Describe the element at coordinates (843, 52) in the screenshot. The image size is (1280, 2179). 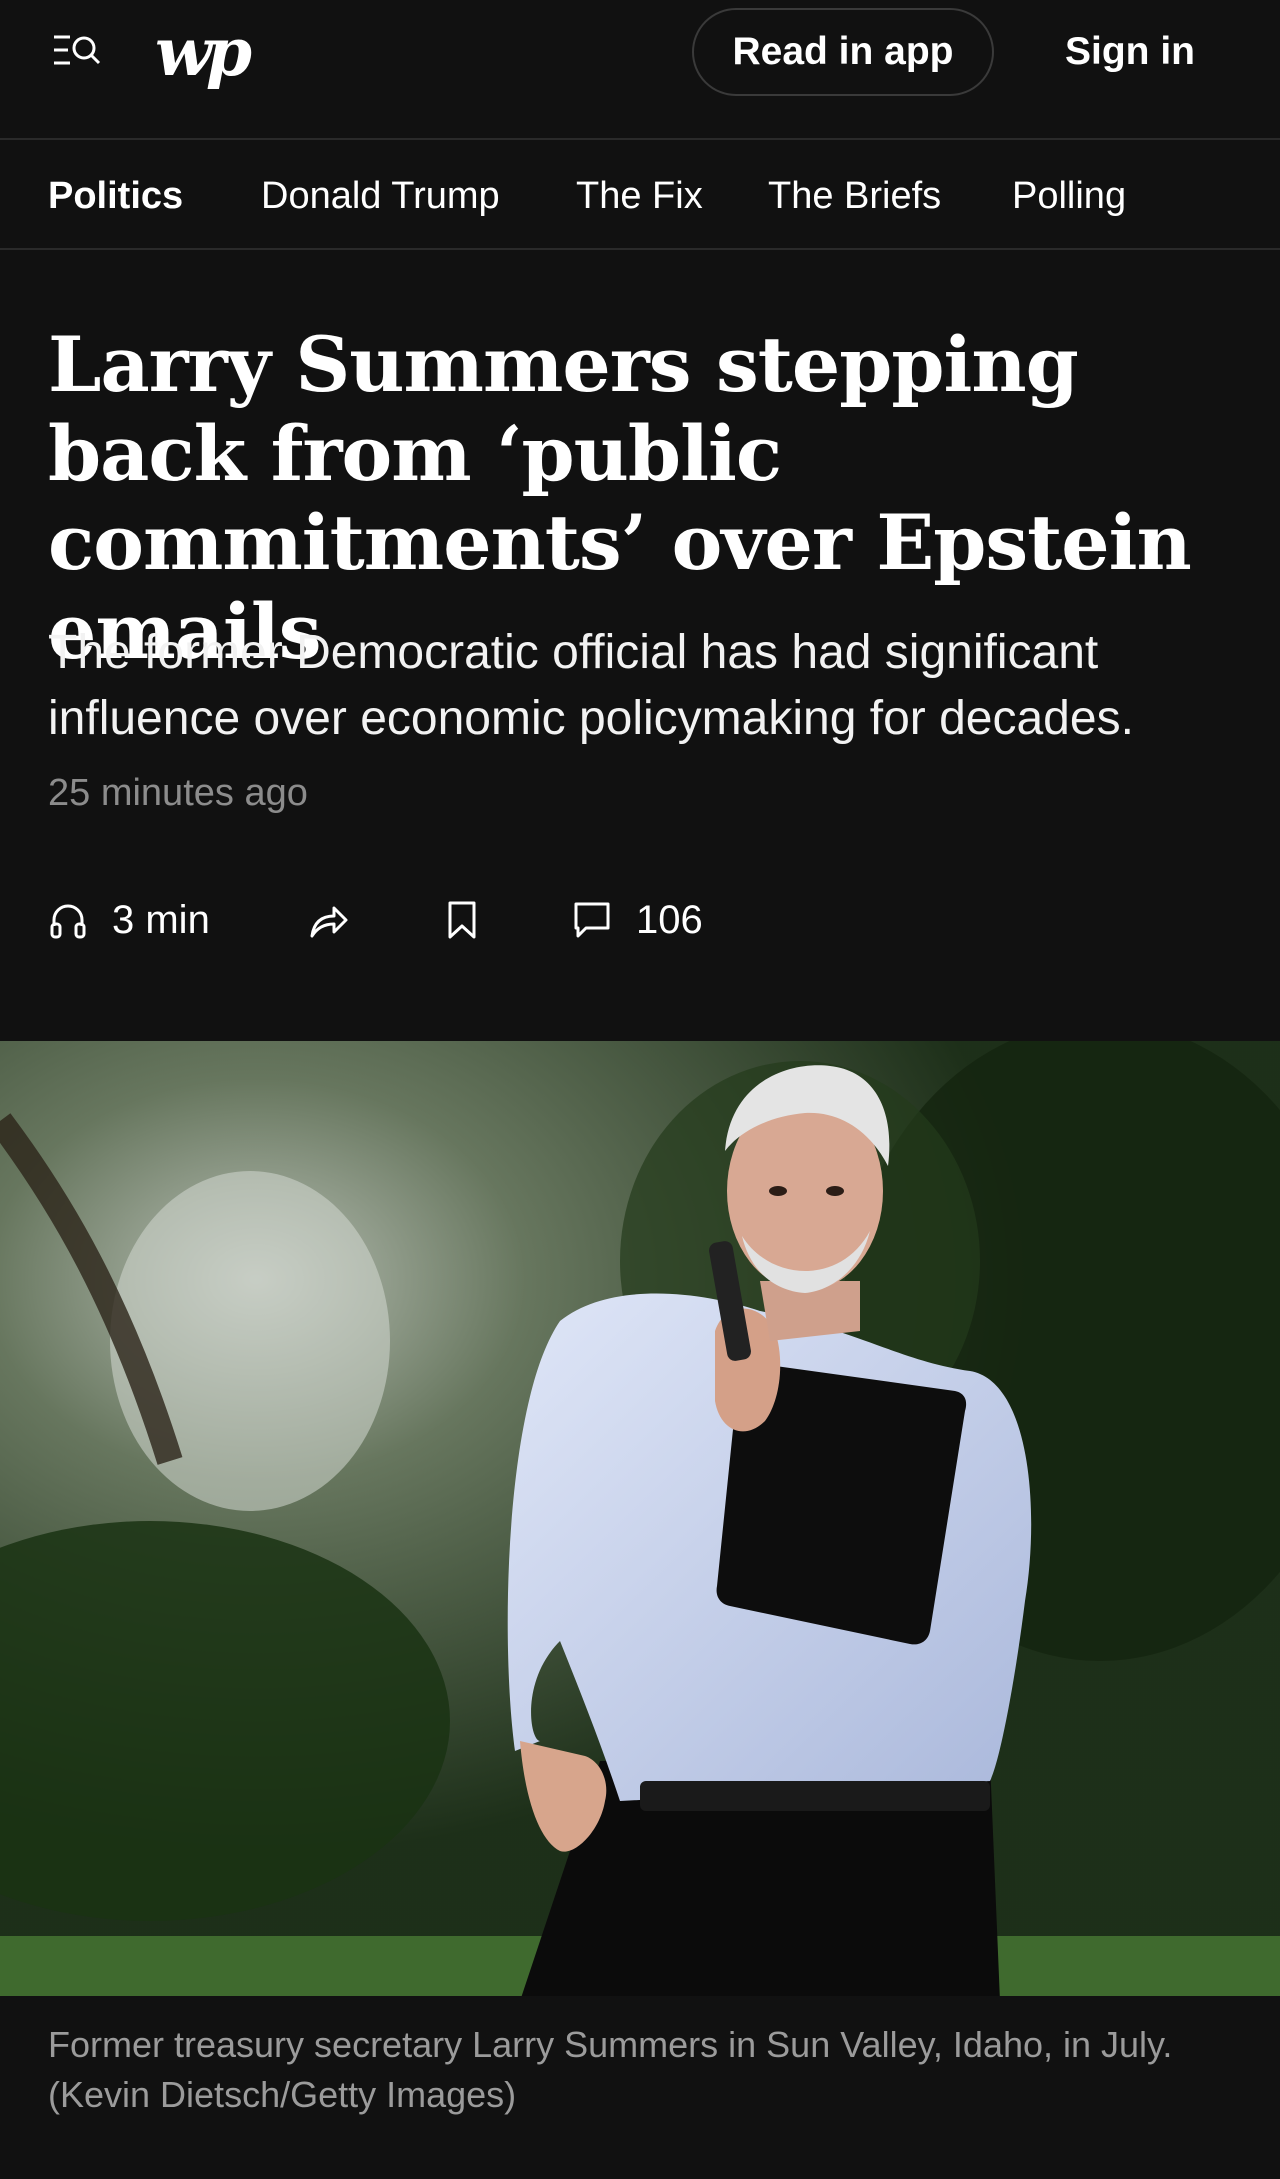
I see `read-in-app-button: Read in app` at that location.